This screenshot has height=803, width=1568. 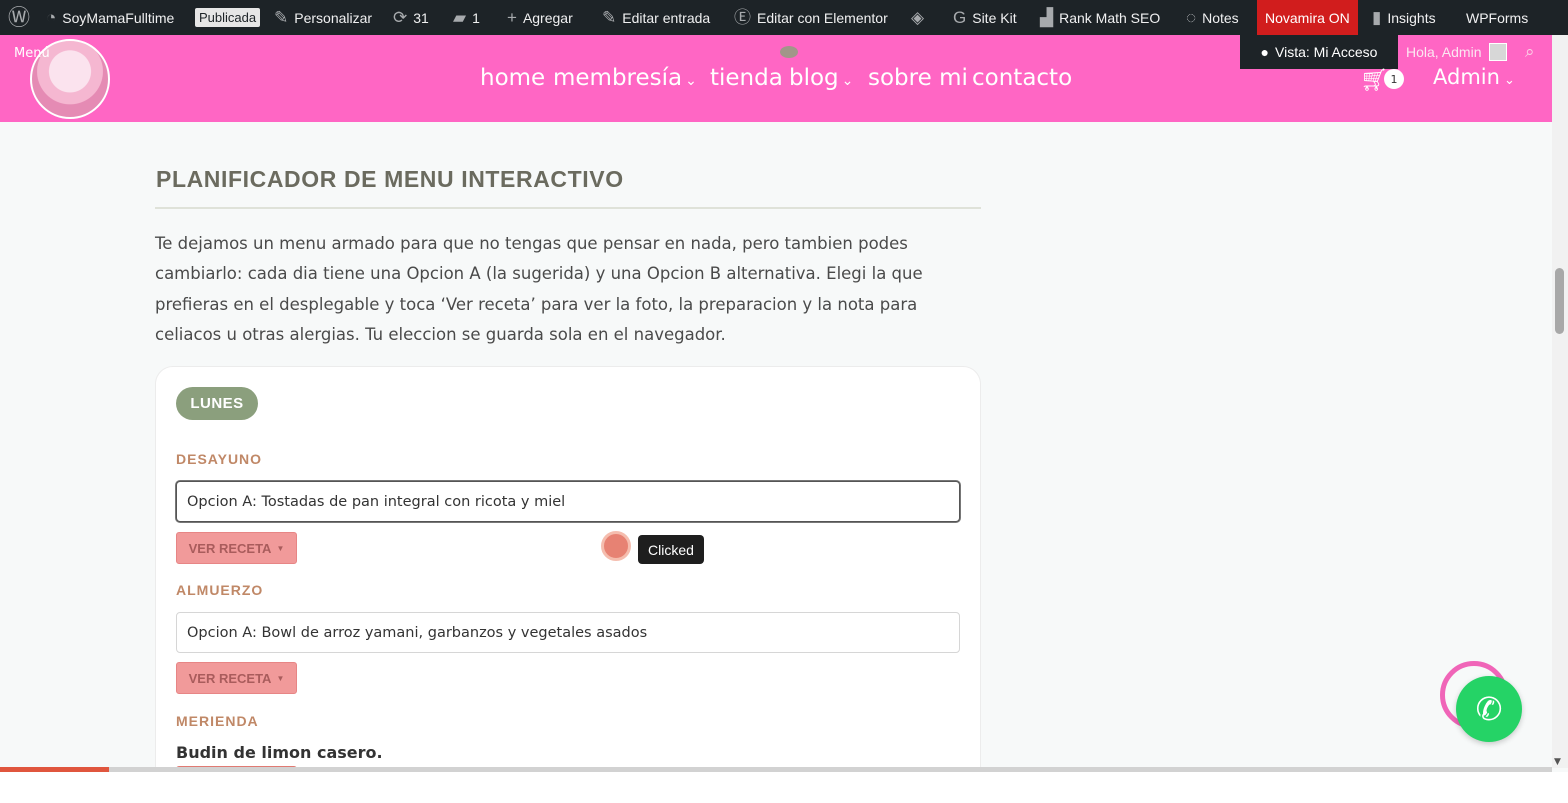 I want to click on meal-label-snack: MERIENDA, so click(x=217, y=721).